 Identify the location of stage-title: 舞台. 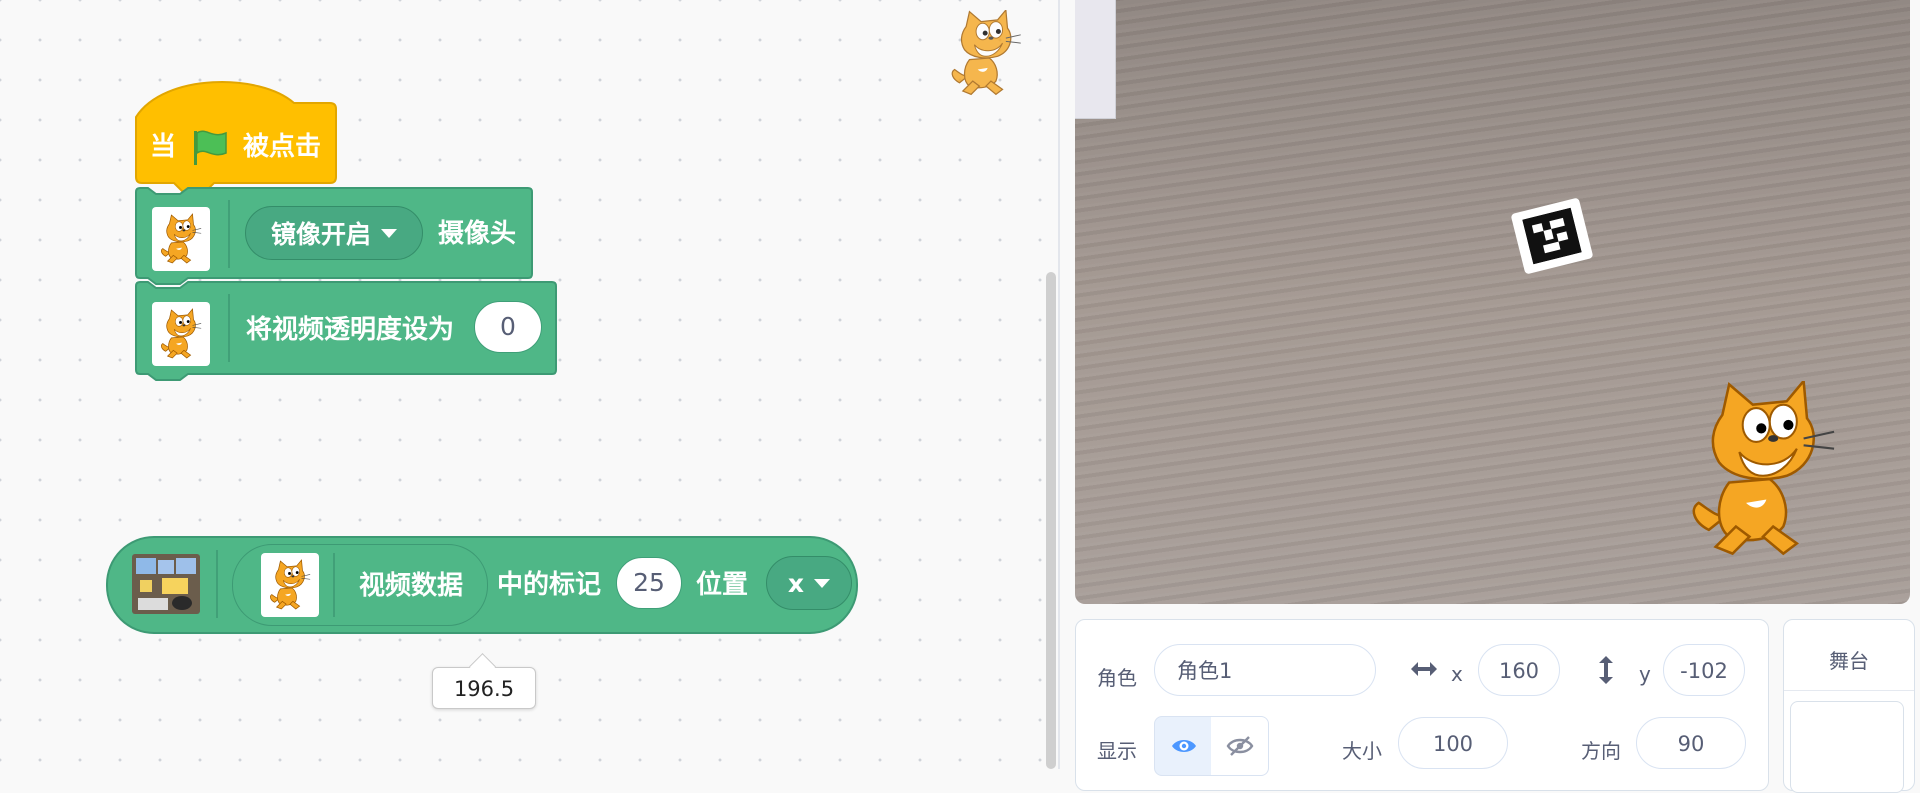
(1849, 661).